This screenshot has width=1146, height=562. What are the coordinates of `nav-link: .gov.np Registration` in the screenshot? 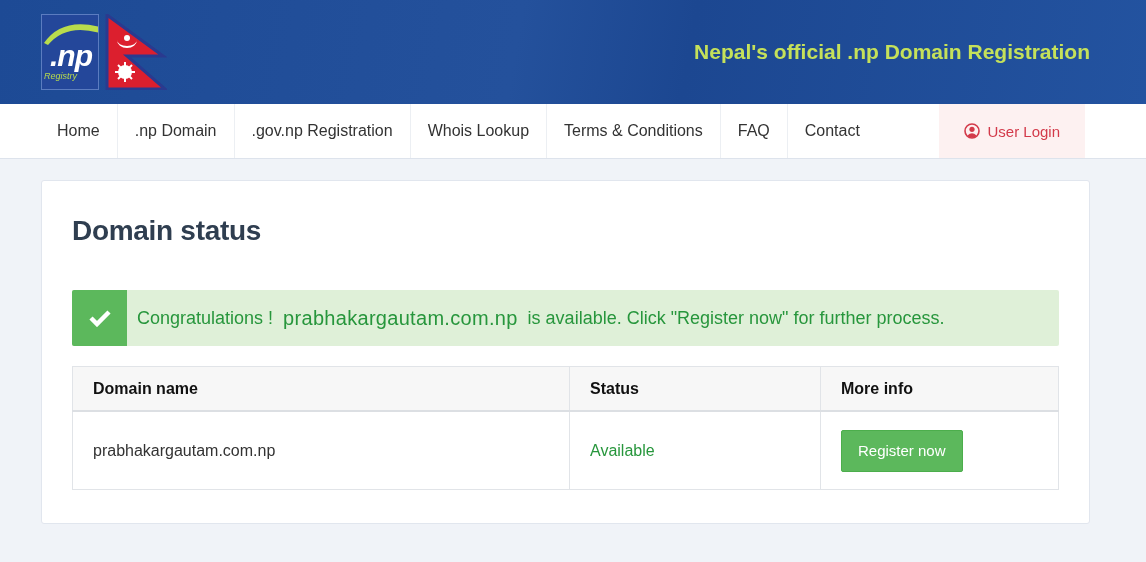 It's located at (322, 131).